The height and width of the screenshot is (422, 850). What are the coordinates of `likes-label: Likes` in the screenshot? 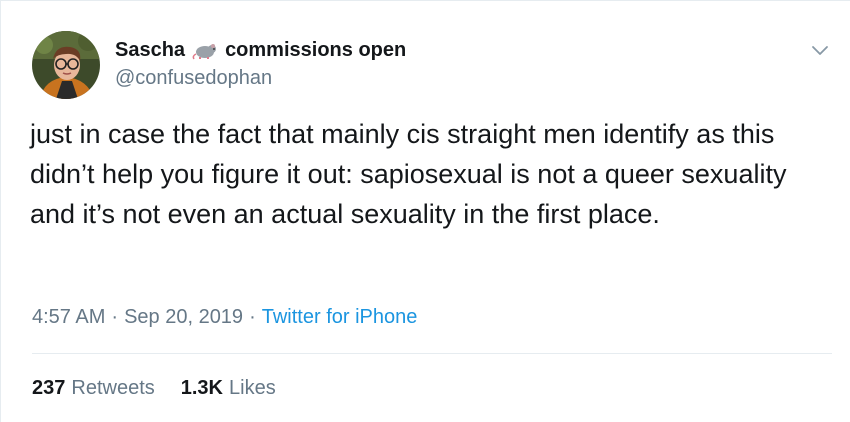 It's located at (252, 388).